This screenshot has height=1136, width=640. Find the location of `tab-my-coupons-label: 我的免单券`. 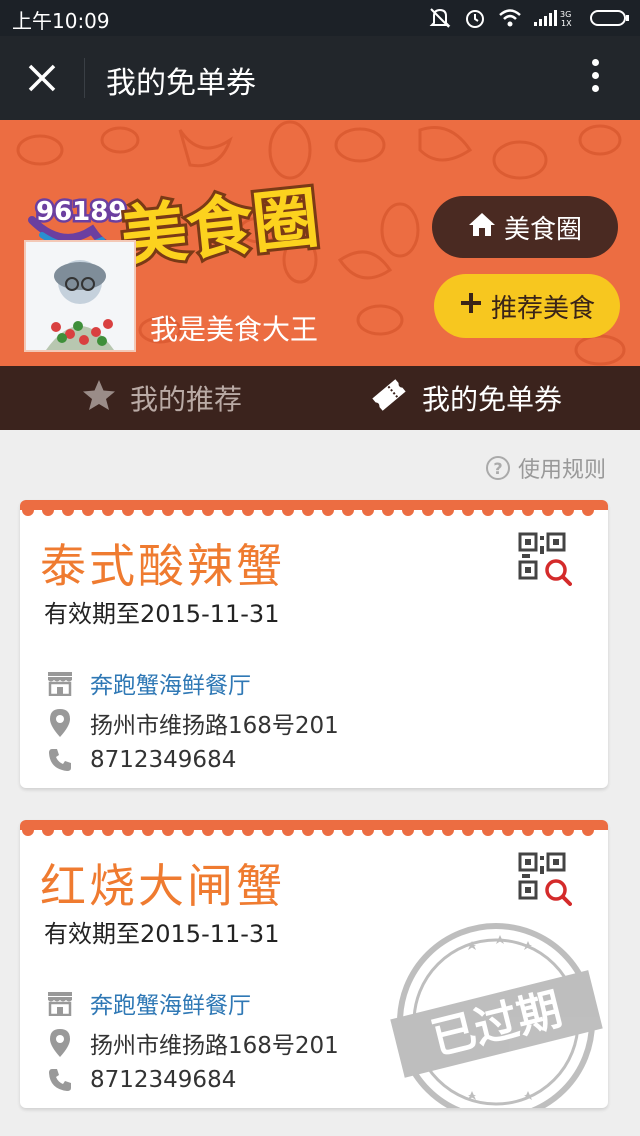

tab-my-coupons-label: 我的免单券 is located at coordinates (492, 399).